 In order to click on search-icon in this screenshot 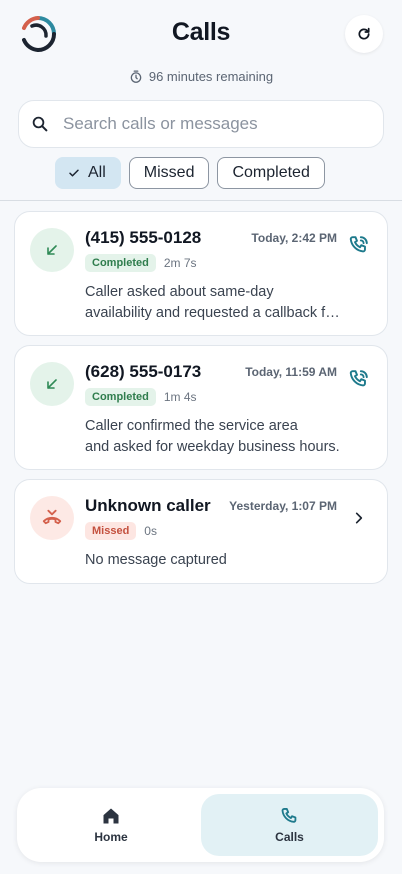, I will do `click(40, 124)`.